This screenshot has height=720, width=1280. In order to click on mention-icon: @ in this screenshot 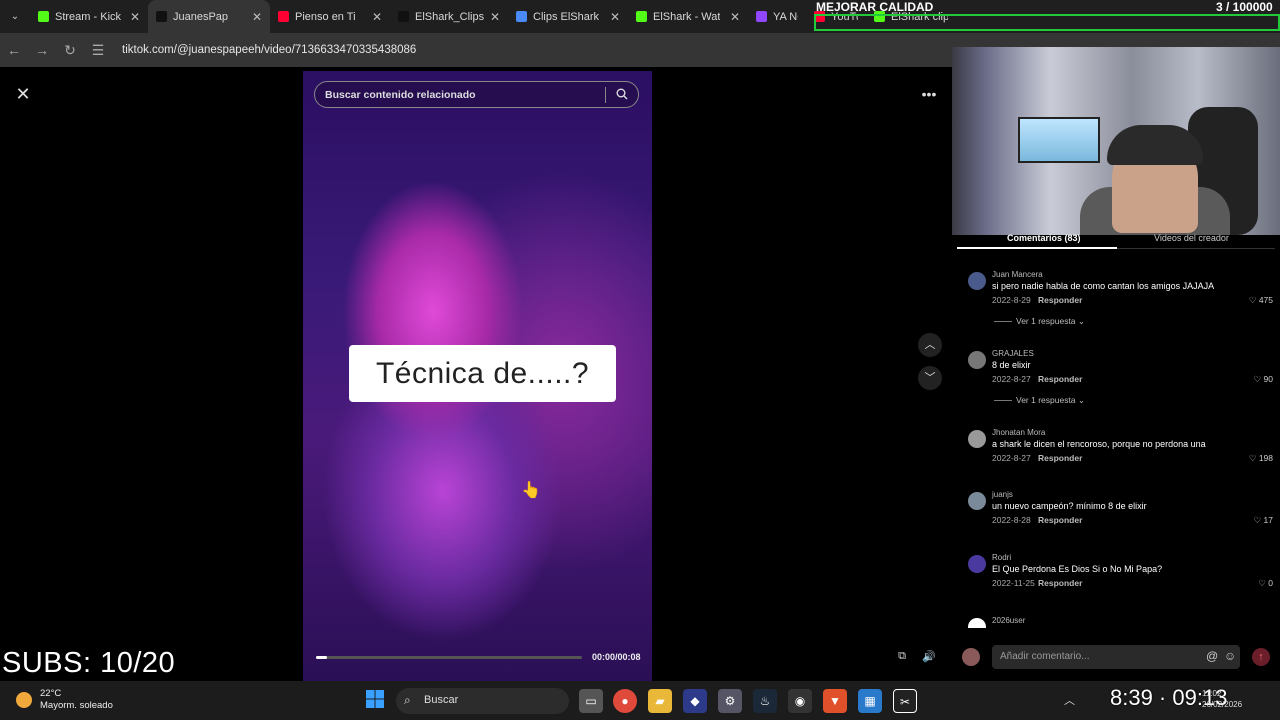, I will do `click(1212, 656)`.